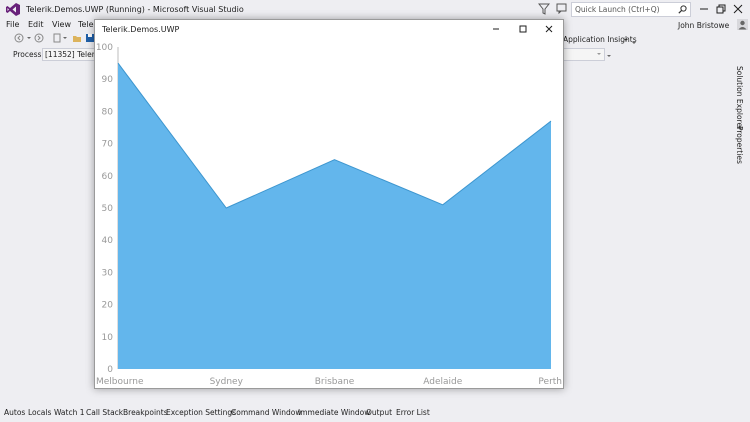 The height and width of the screenshot is (422, 750). I want to click on stack-frame-dropdown, so click(584, 54).